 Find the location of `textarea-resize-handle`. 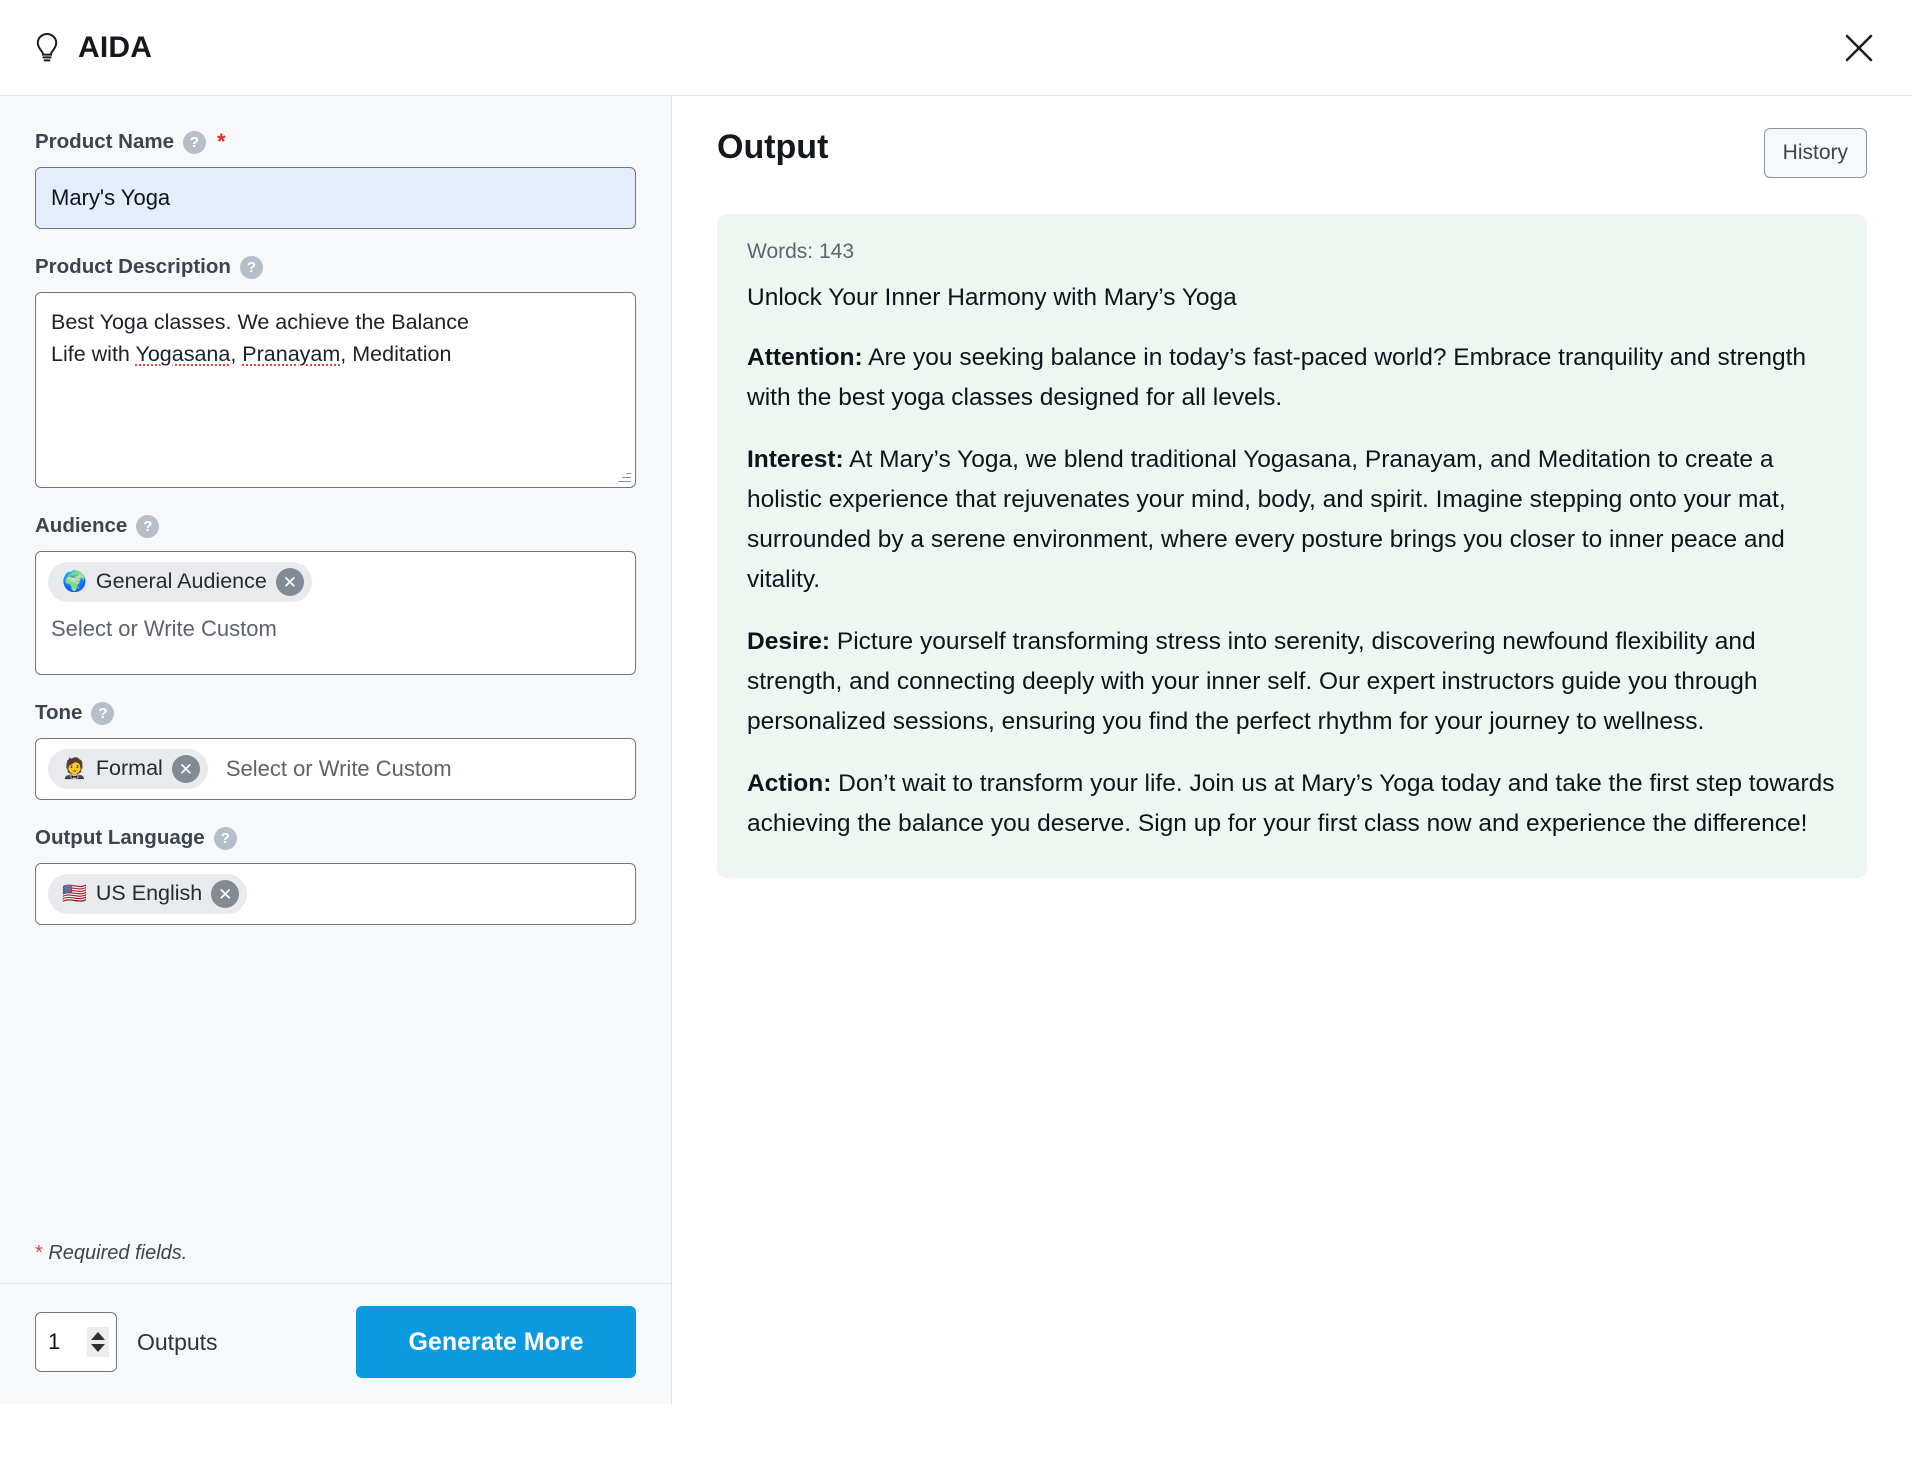

textarea-resize-handle is located at coordinates (624, 476).